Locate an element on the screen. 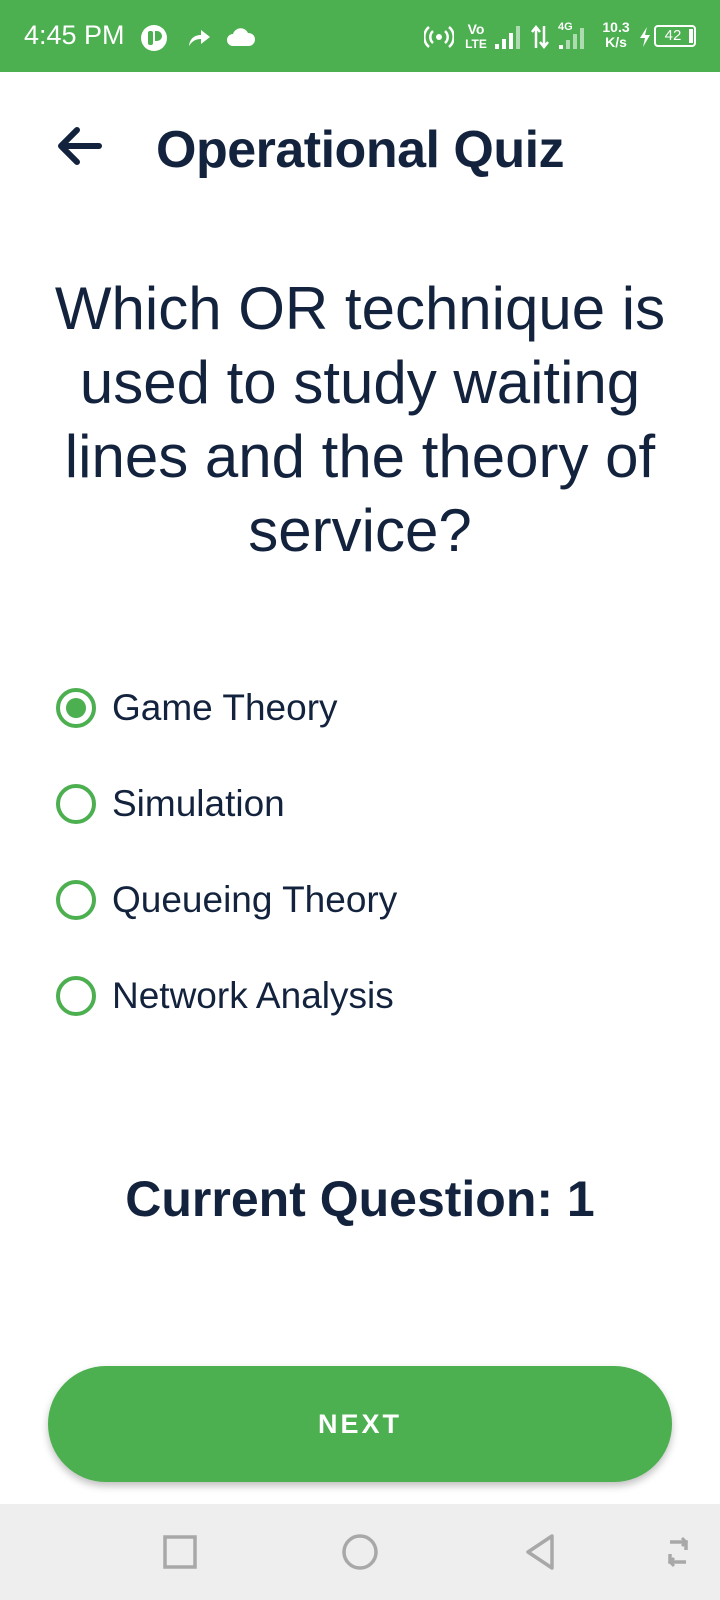  volte-bottom-label: LTE is located at coordinates (476, 44).